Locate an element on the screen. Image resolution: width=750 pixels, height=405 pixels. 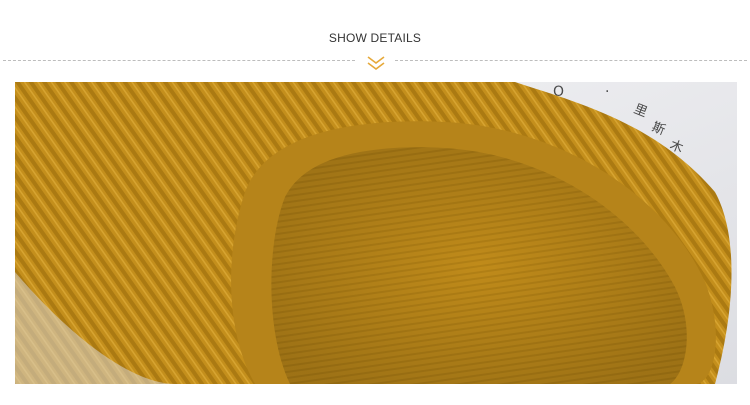
double-chevron-down-icon is located at coordinates (376, 63).